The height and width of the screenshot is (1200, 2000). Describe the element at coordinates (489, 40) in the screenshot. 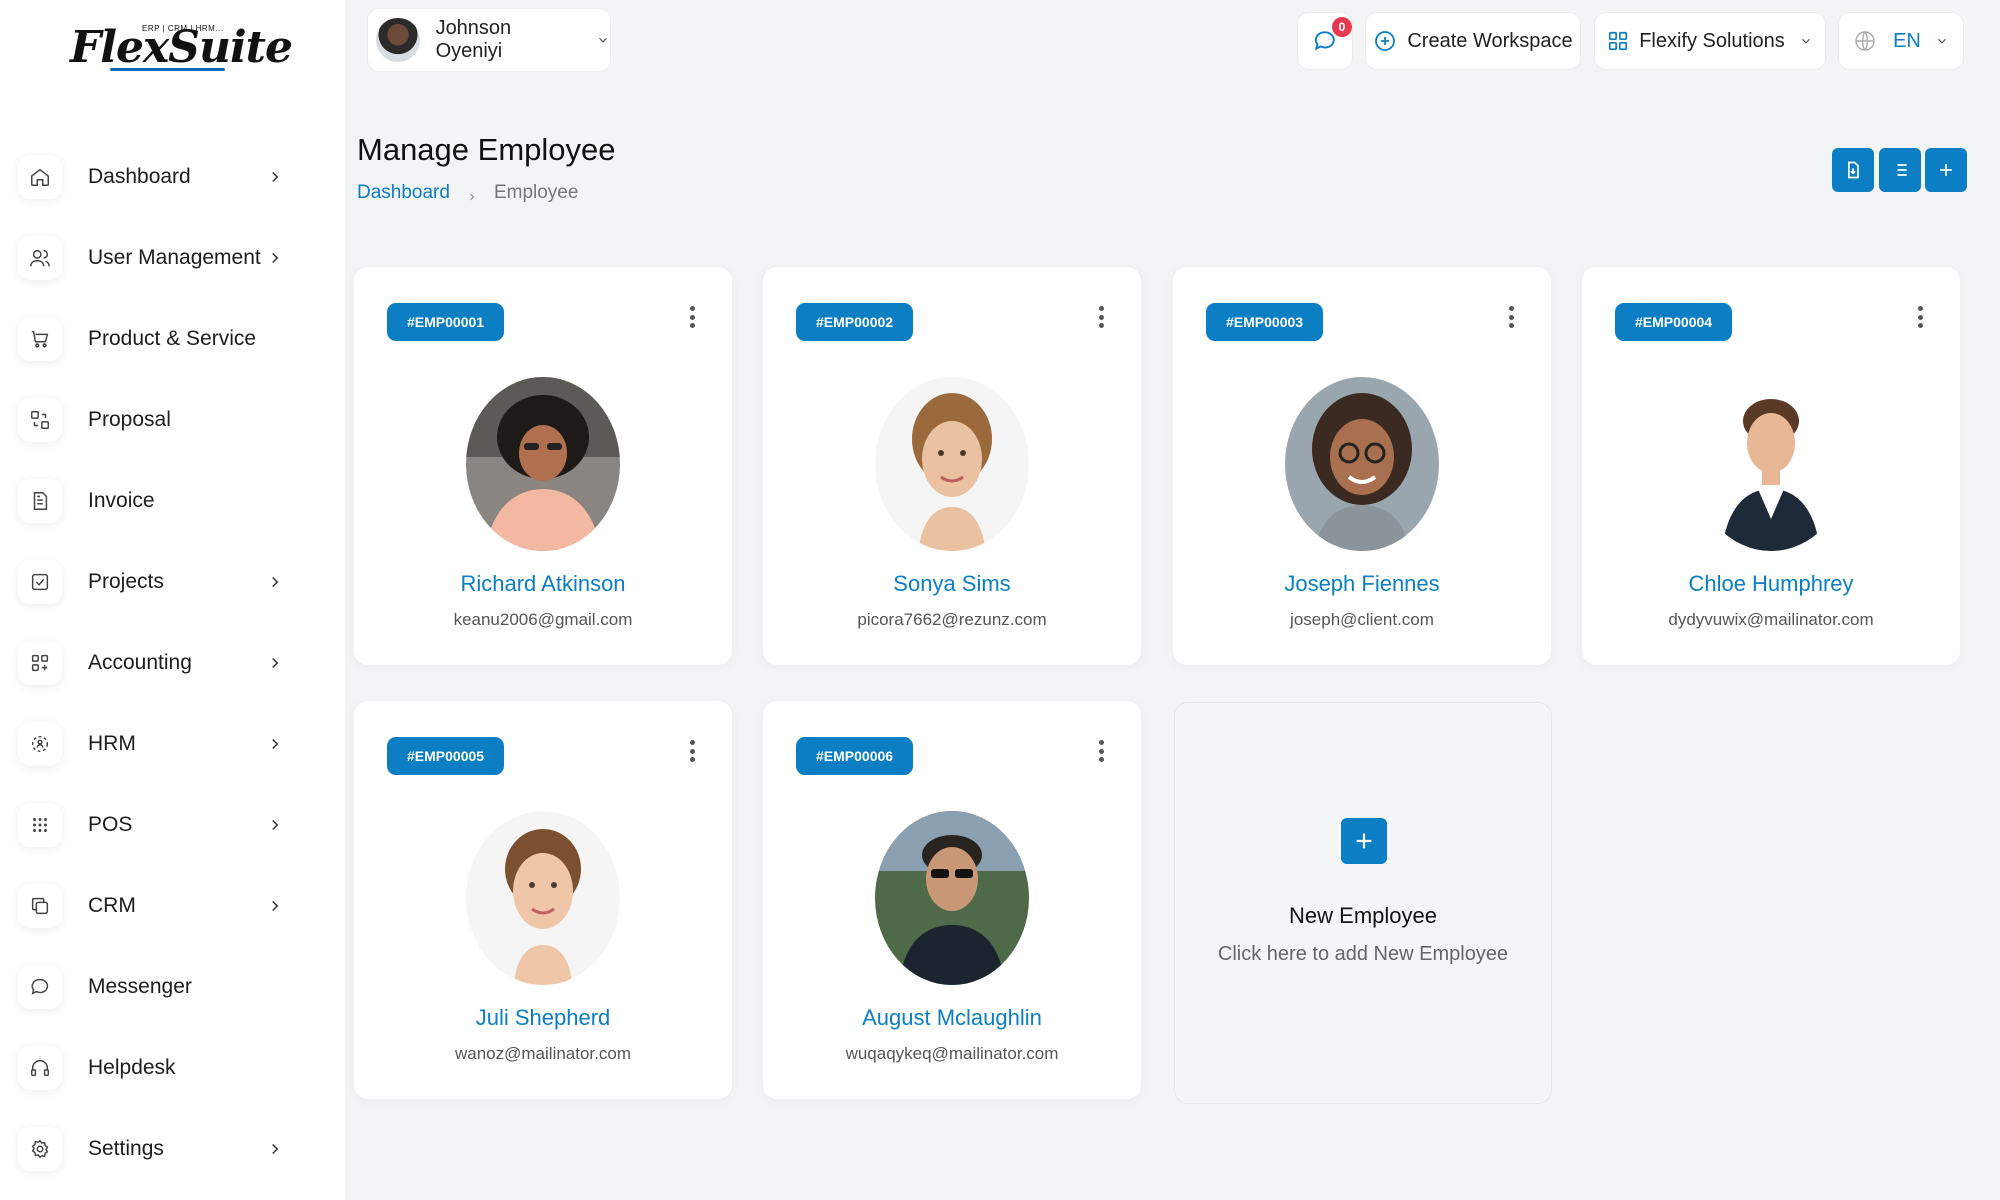

I see `user-menu: Johnson Oyeniyi` at that location.